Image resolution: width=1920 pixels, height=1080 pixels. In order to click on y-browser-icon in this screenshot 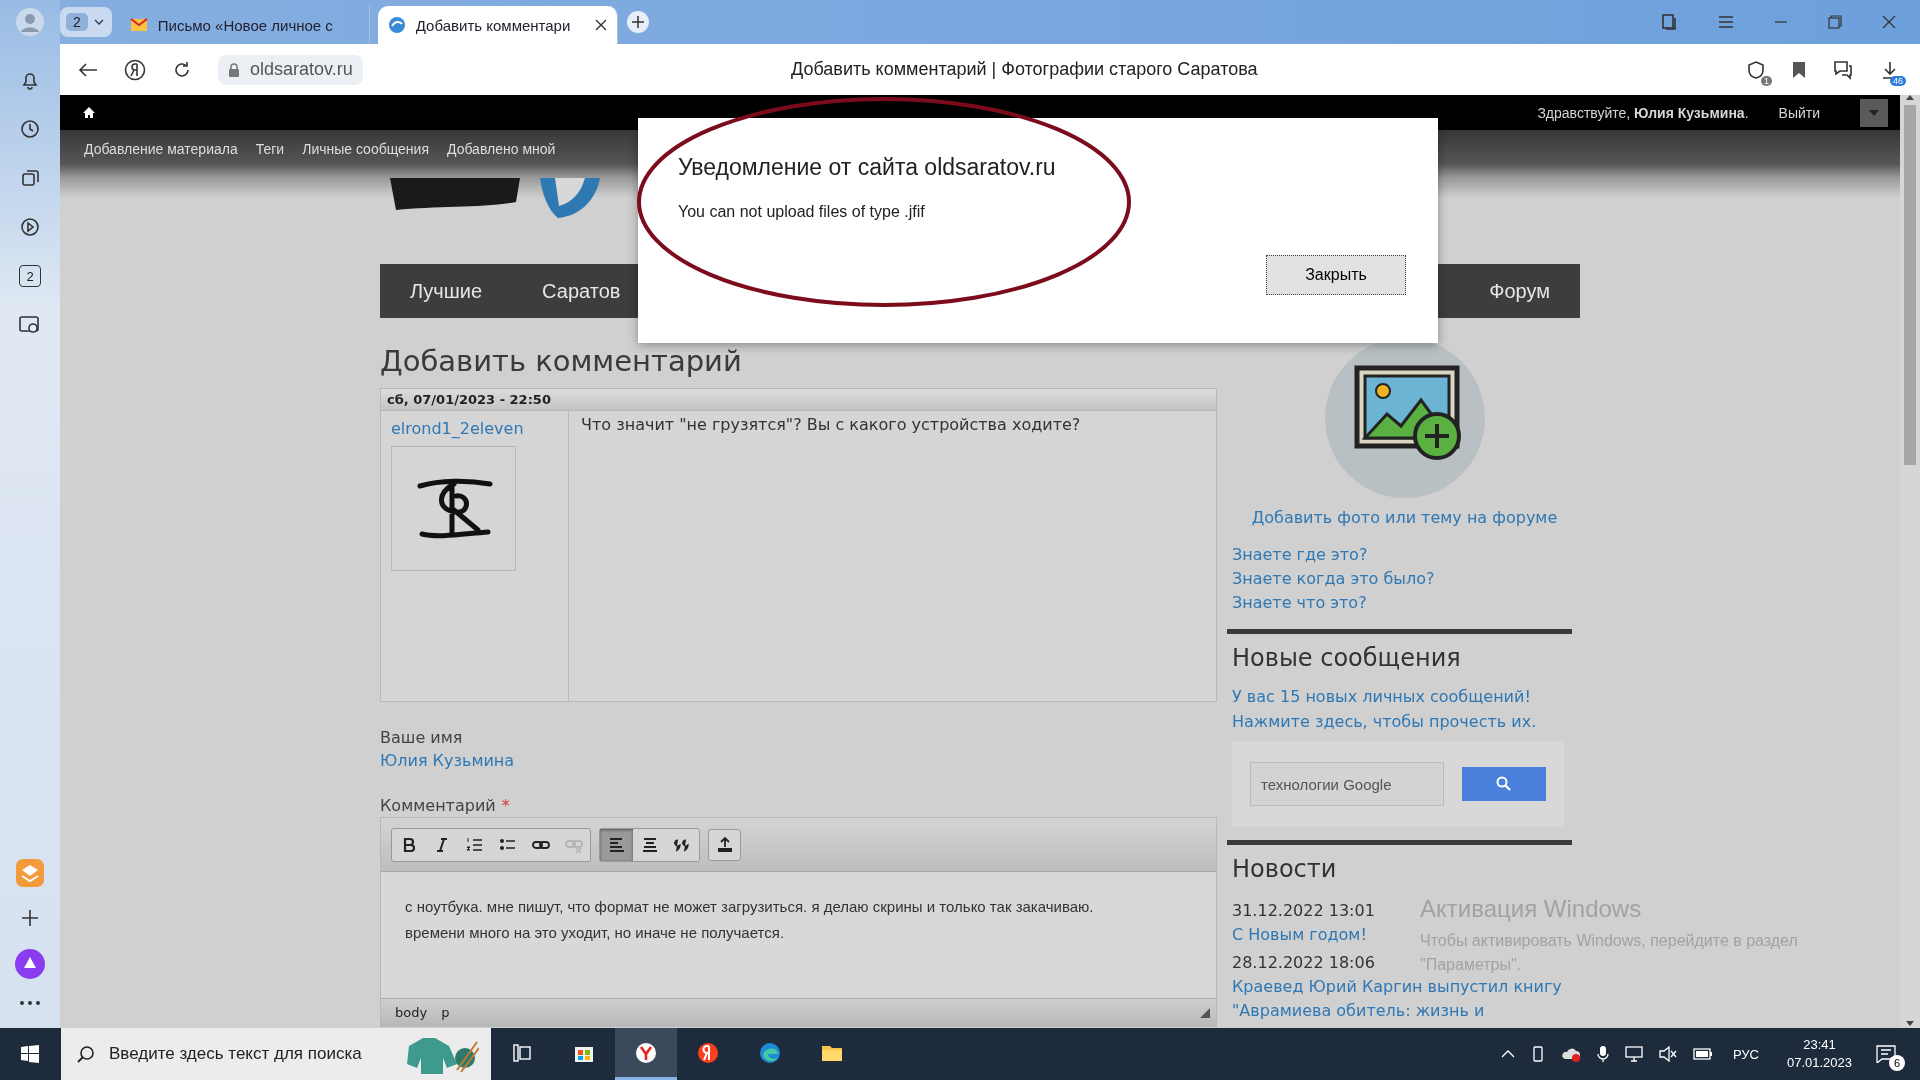, I will do `click(646, 1052)`.